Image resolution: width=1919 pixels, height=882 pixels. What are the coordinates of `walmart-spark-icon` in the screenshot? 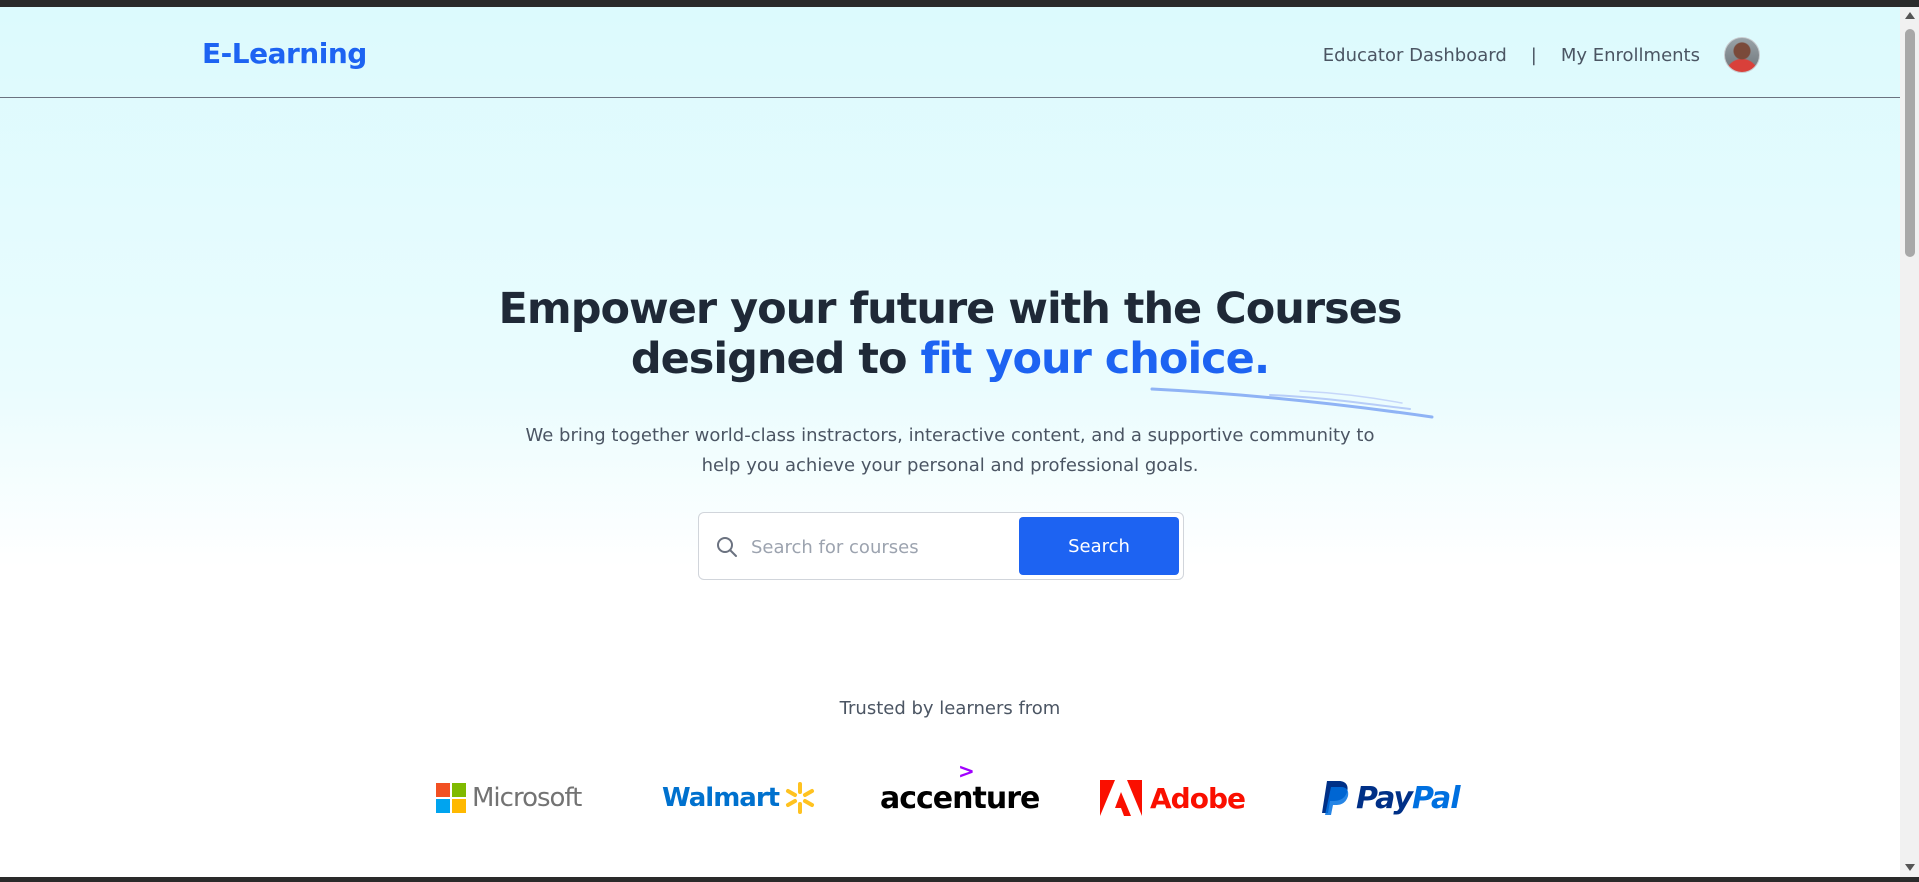 It's located at (800, 798).